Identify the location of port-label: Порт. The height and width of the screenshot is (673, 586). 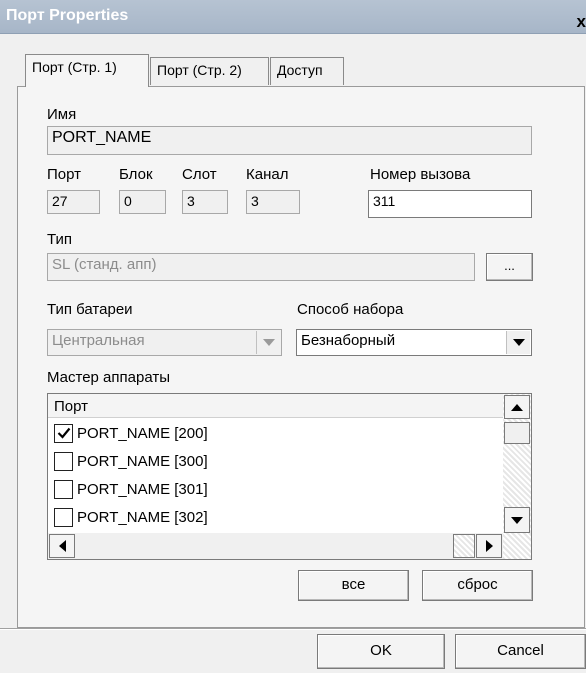
(64, 174).